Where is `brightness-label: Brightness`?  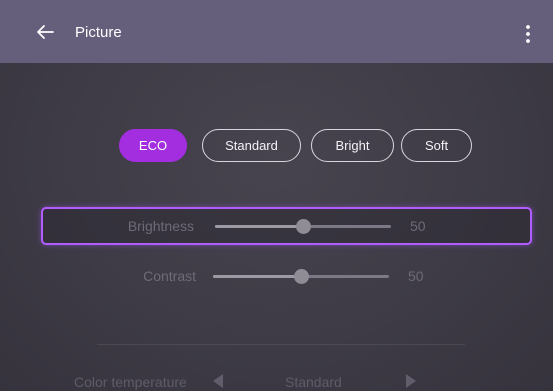
brightness-label: Brightness is located at coordinates (160, 226).